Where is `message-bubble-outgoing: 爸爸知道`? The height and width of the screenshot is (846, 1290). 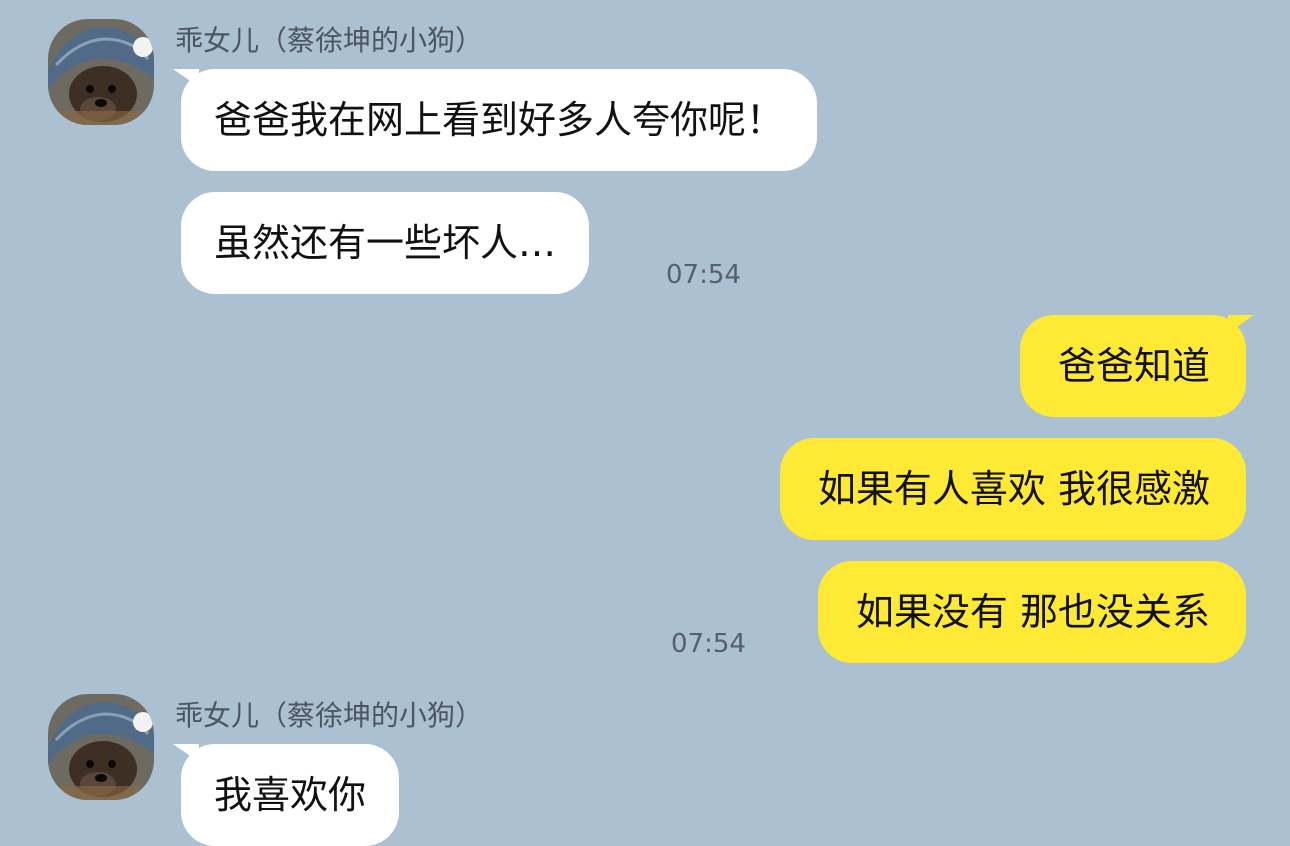 message-bubble-outgoing: 爸爸知道 is located at coordinates (1132, 366).